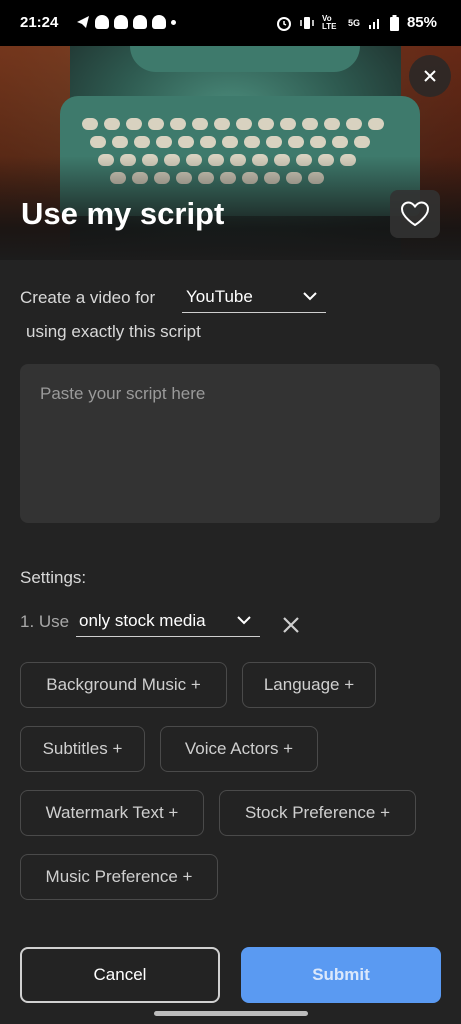 The height and width of the screenshot is (1024, 461). Describe the element at coordinates (45, 621) in the screenshot. I see `setting-1-prefix: 1. Use` at that location.